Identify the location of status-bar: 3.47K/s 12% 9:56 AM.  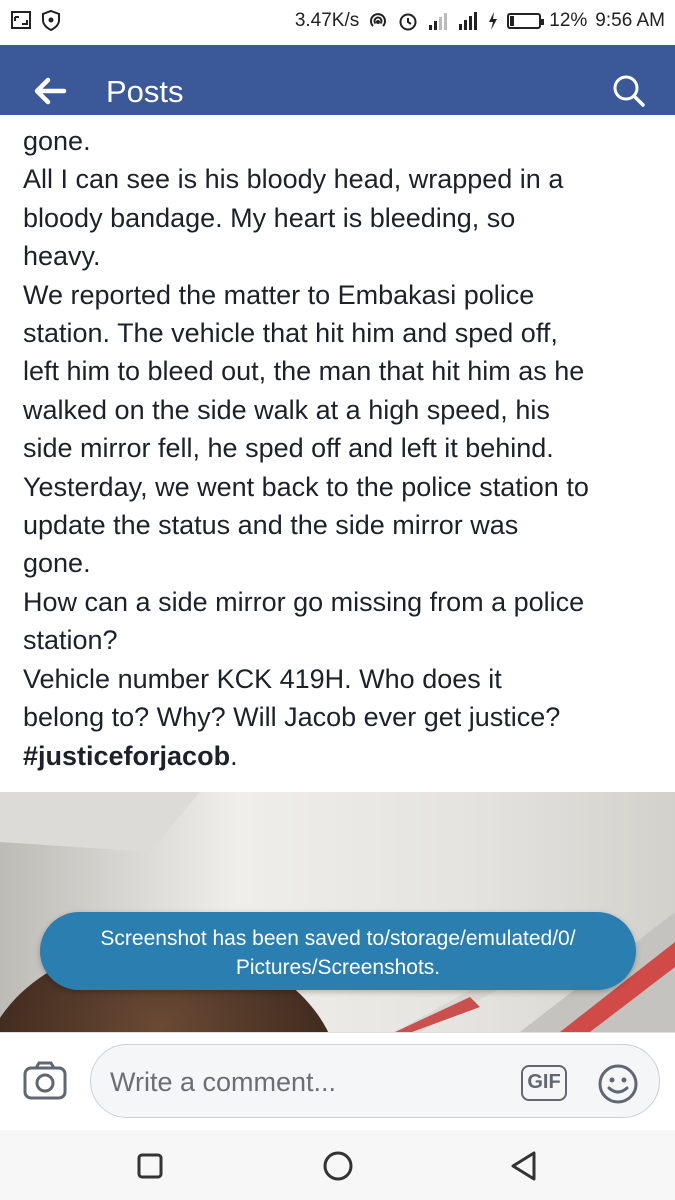
(337, 22).